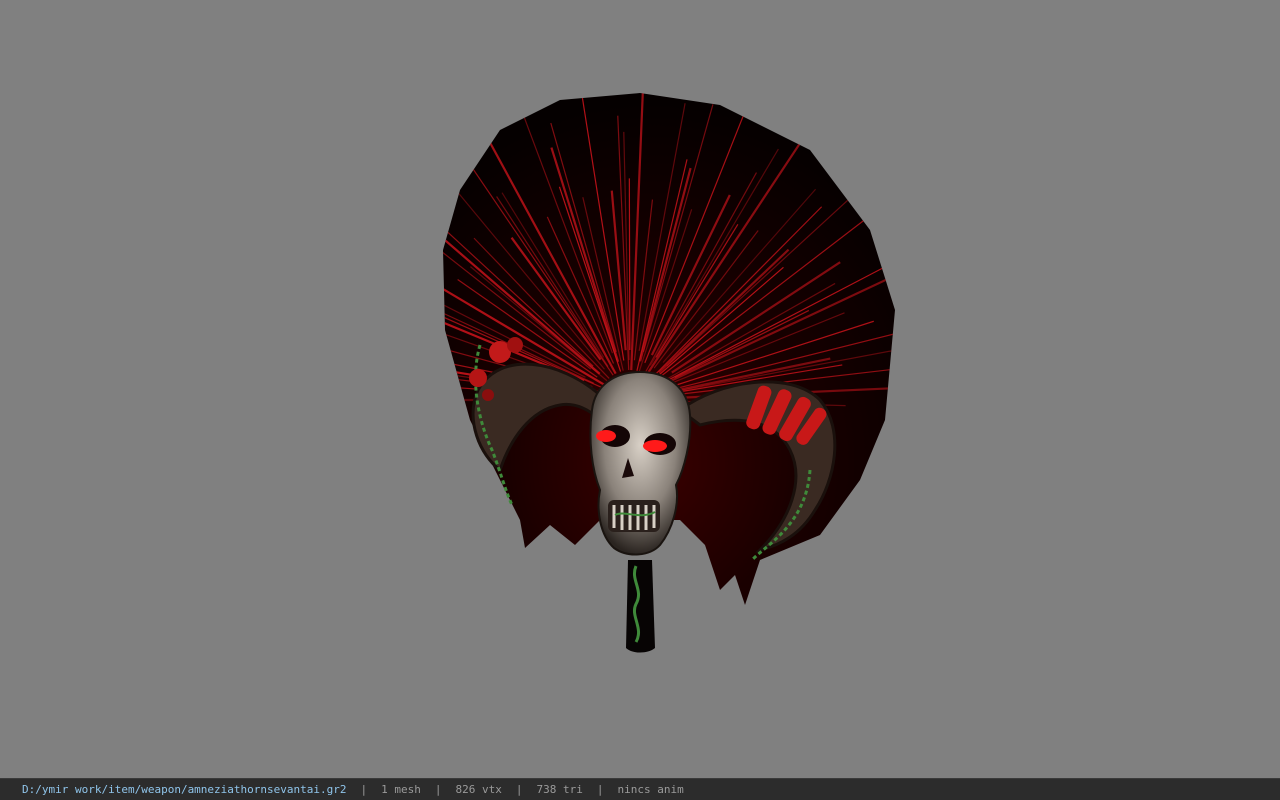 Image resolution: width=1280 pixels, height=800 pixels. Describe the element at coordinates (478, 789) in the screenshot. I see `vertex-count-label: 826 vtx` at that location.